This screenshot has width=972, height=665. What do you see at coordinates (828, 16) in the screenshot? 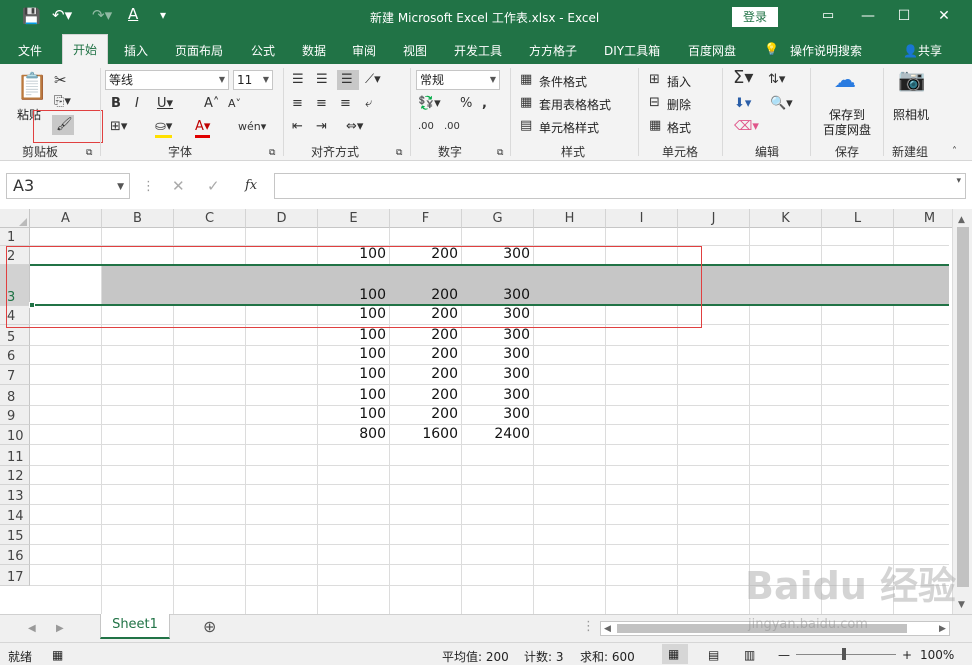
I see `ribbon-display-icon: ▭` at bounding box center [828, 16].